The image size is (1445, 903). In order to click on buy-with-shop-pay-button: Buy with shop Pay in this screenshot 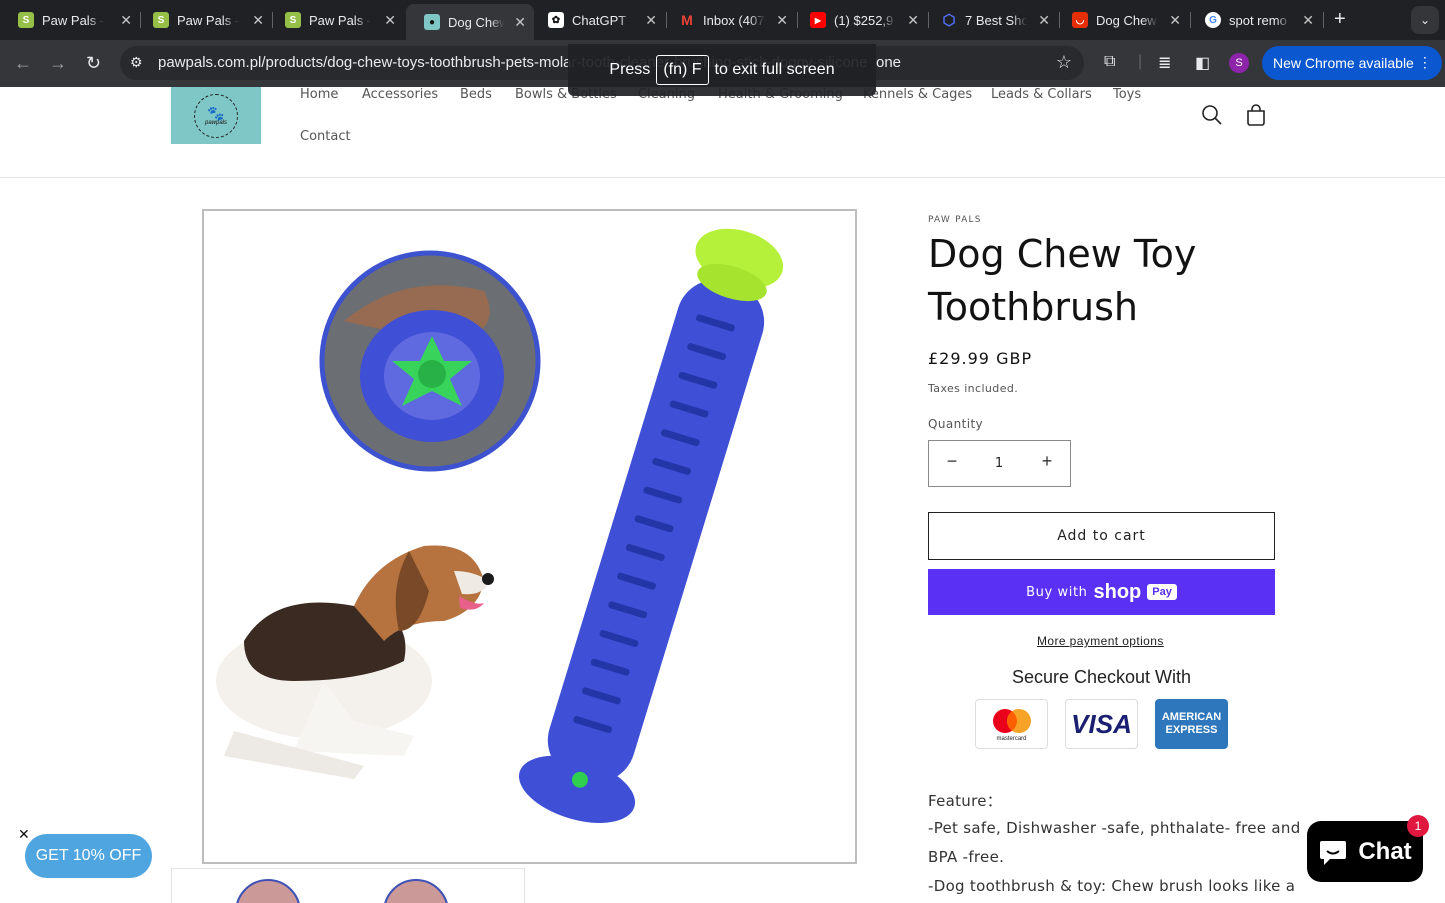, I will do `click(1101, 592)`.